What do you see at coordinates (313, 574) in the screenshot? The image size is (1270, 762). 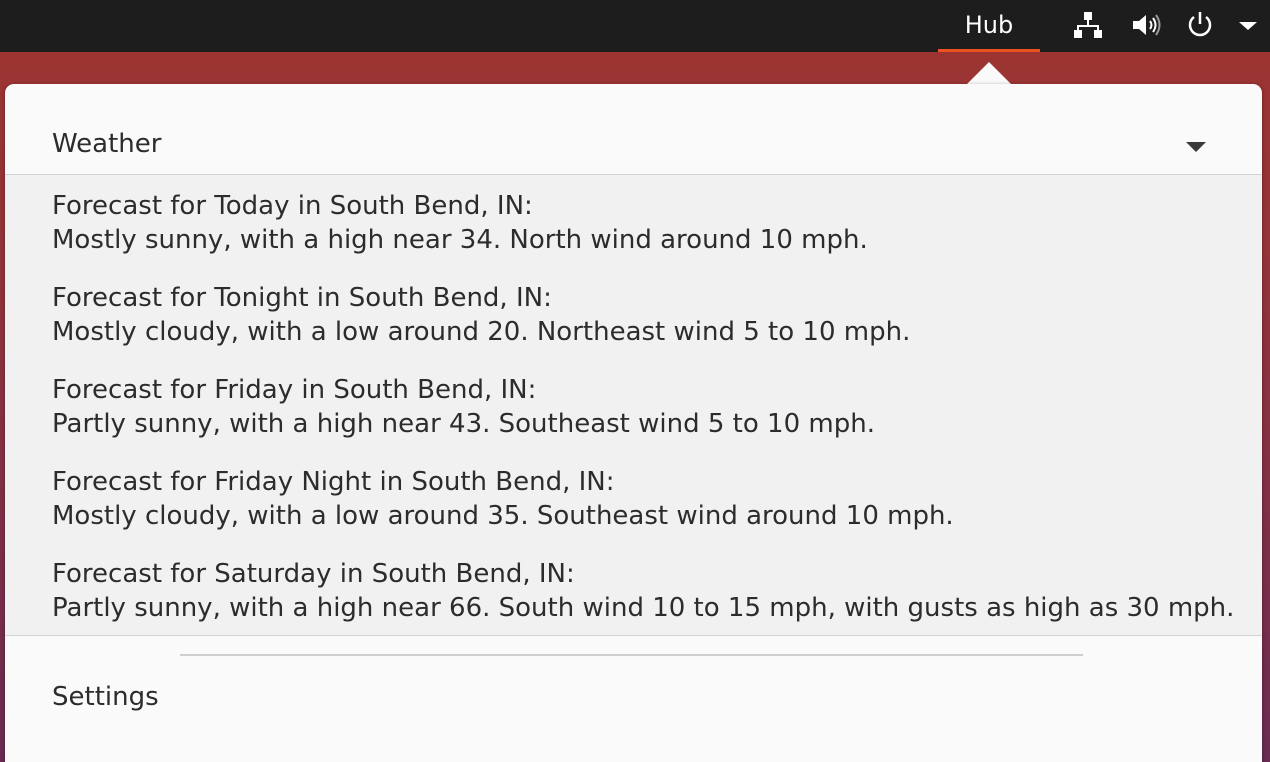 I see `forecast-title: Forecast for Saturday in South Bend, IN:` at bounding box center [313, 574].